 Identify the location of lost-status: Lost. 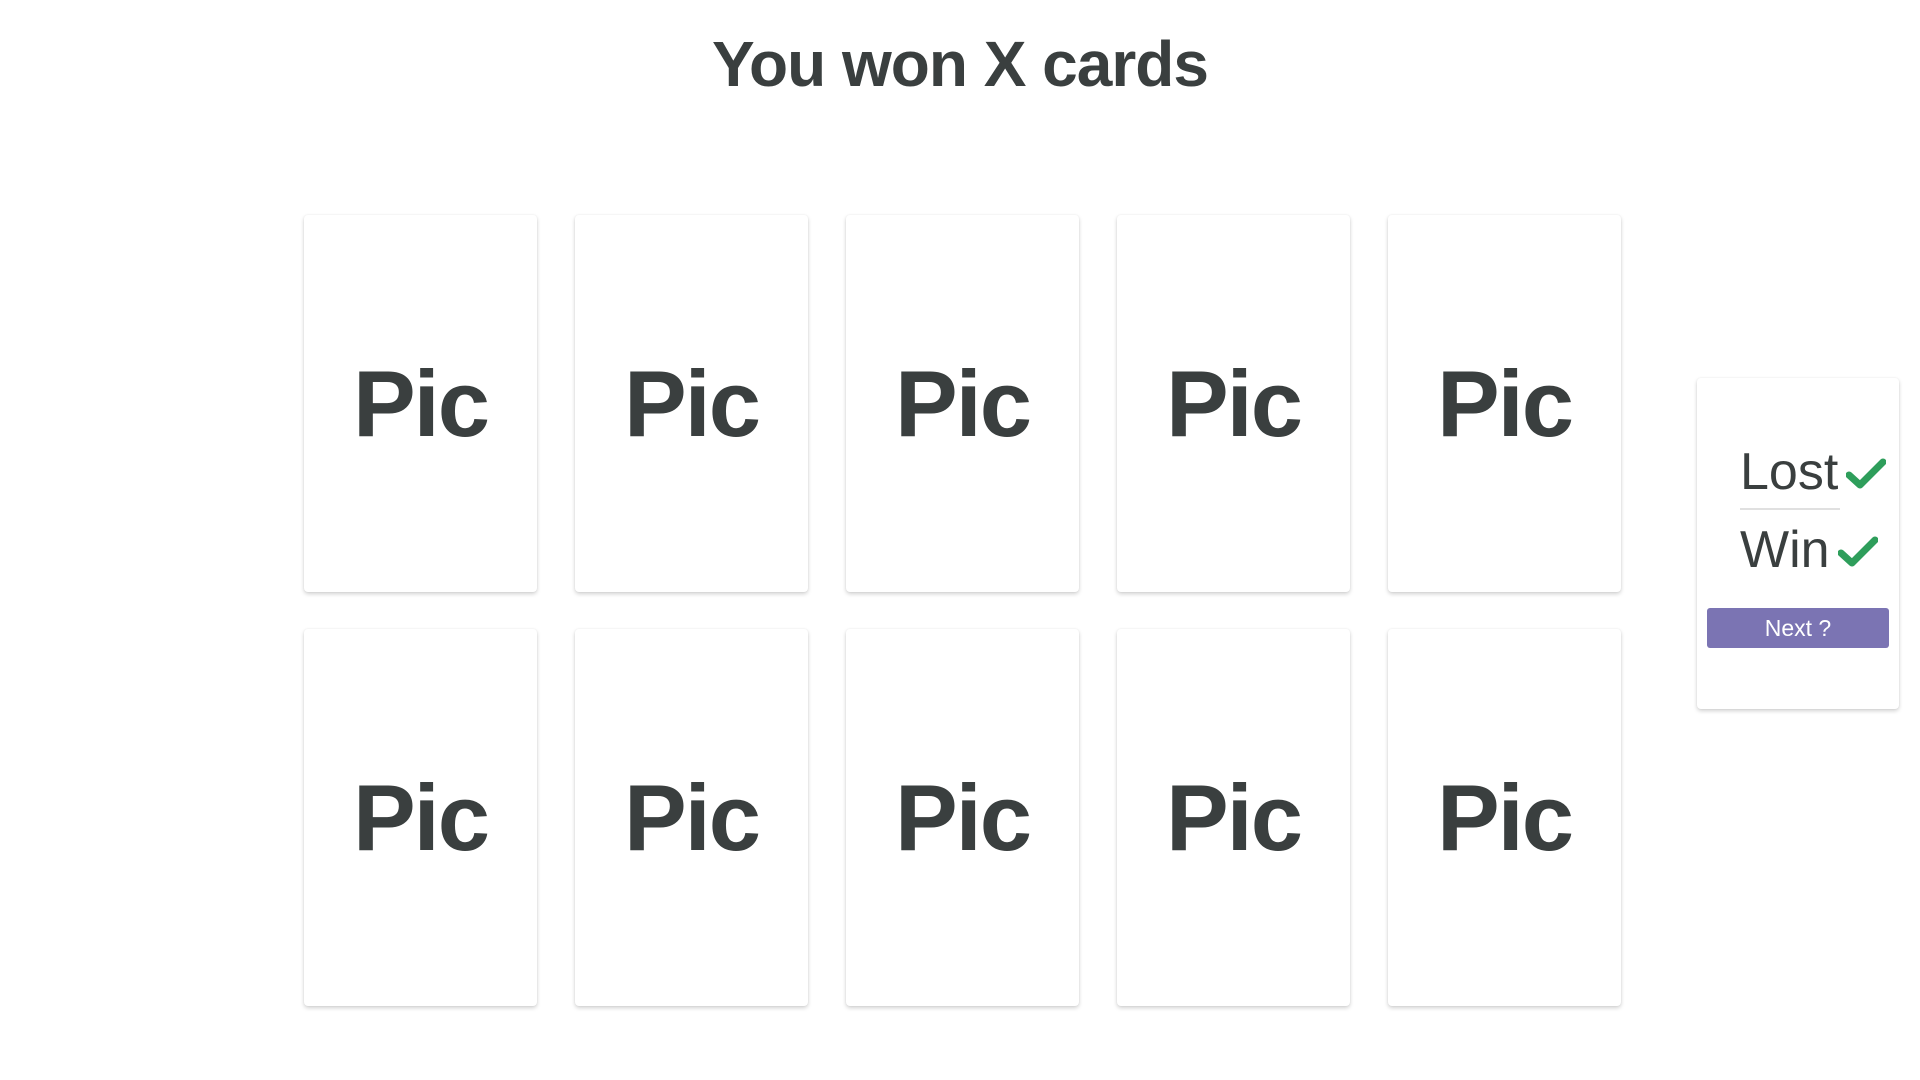
(1813, 472).